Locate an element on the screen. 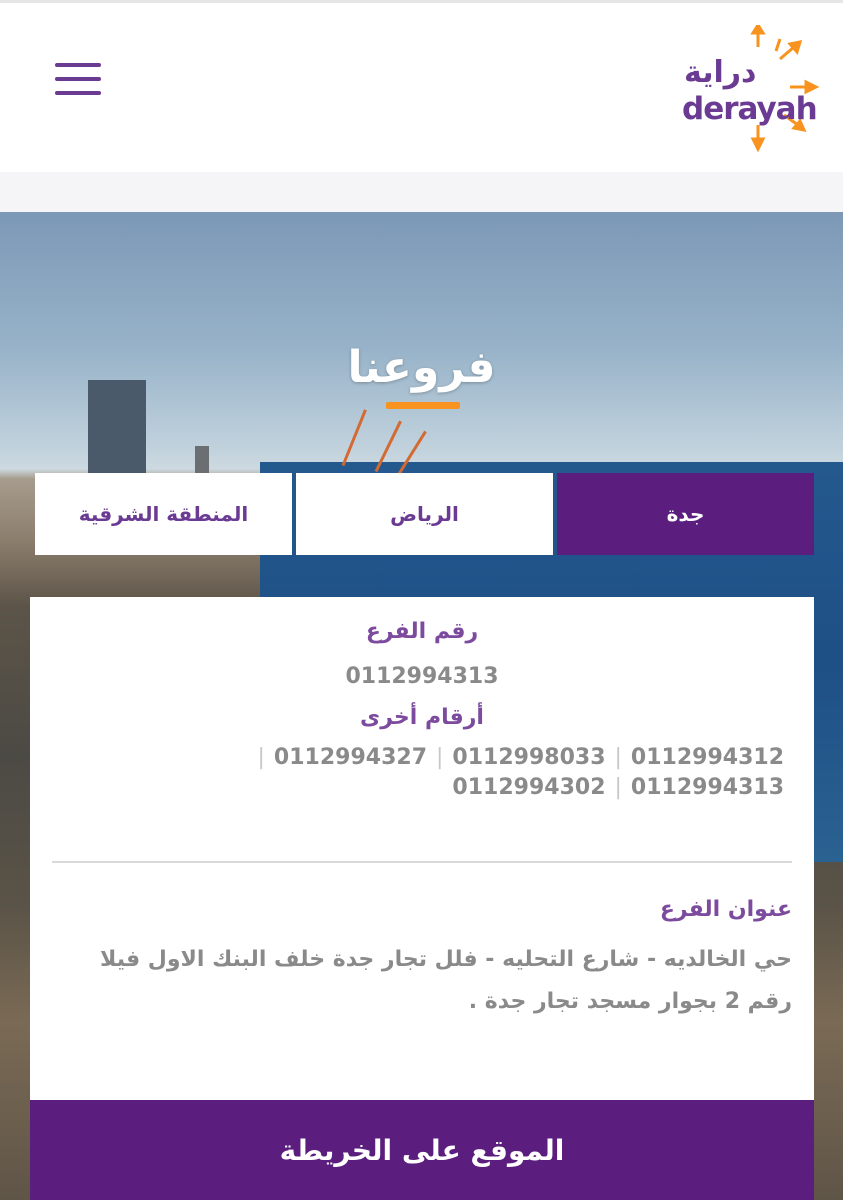 This screenshot has width=843, height=1200. tab-jeddah: جدة is located at coordinates (685, 514).